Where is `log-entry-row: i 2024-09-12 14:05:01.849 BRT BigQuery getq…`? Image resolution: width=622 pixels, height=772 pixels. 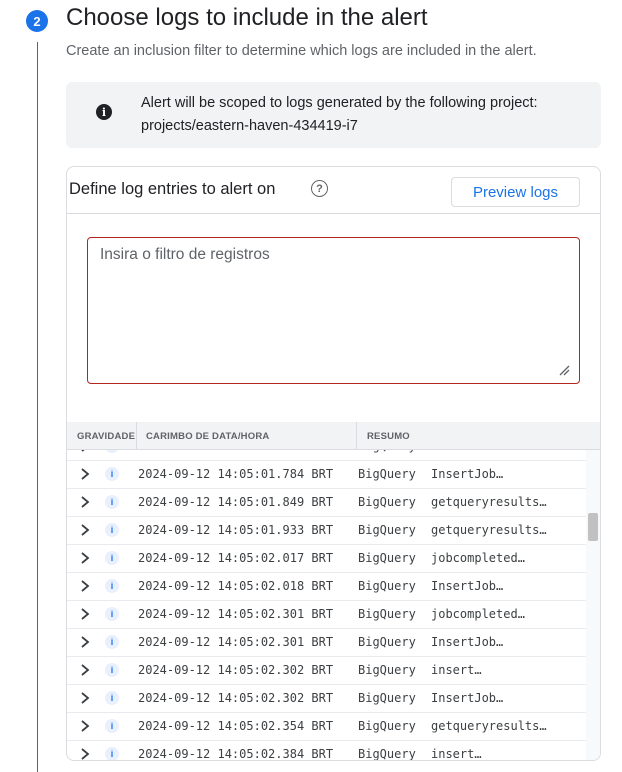 log-entry-row: i 2024-09-12 14:05:01.849 BRT BigQuery getq… is located at coordinates (327, 502).